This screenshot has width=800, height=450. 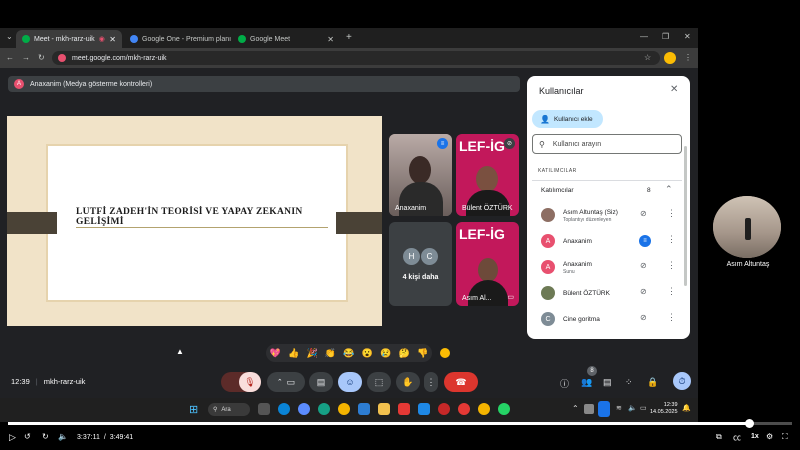 What do you see at coordinates (12, 437) in the screenshot?
I see `play-icon: ▷` at bounding box center [12, 437].